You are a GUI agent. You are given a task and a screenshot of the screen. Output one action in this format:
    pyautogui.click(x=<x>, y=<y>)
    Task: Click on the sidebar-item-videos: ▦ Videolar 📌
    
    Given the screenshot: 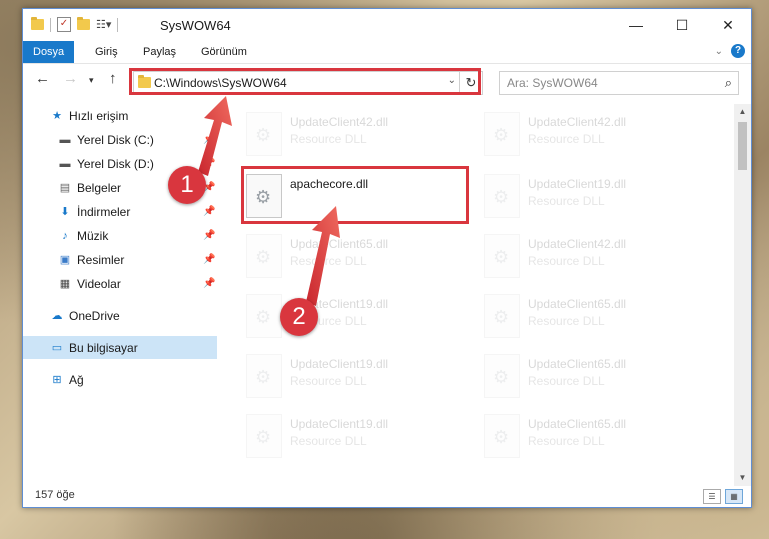 What is the action you would take?
    pyautogui.click(x=120, y=283)
    